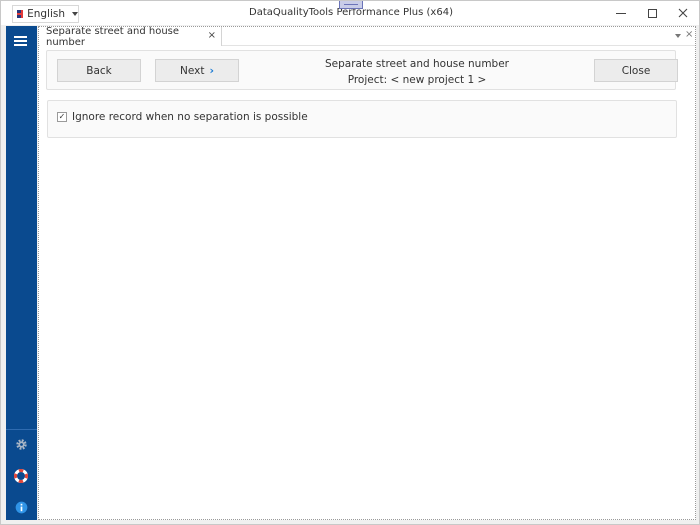 The height and width of the screenshot is (525, 700). I want to click on close-button: Close, so click(636, 70).